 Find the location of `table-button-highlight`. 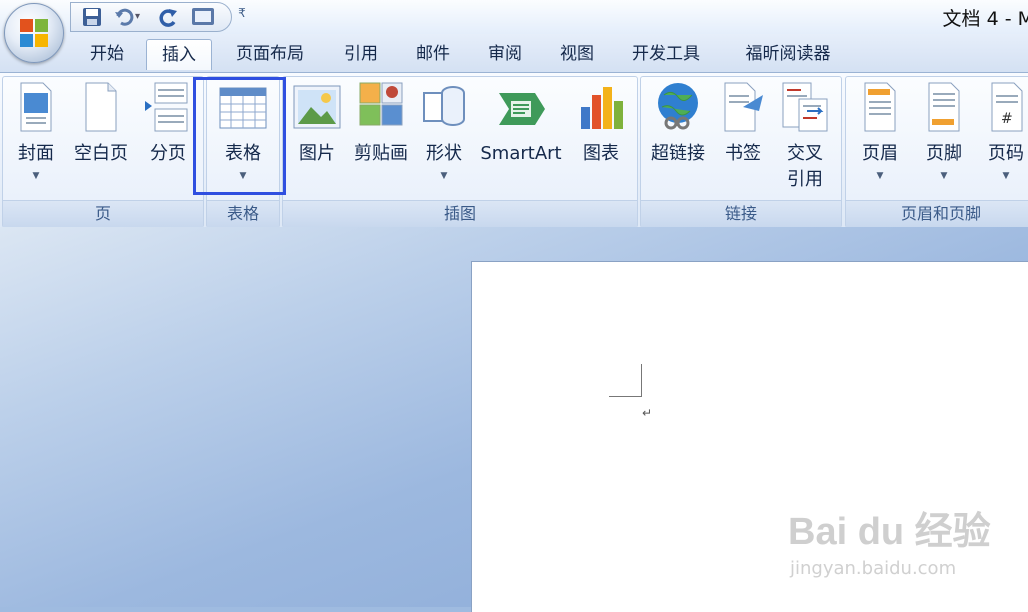

table-button-highlight is located at coordinates (239, 136).